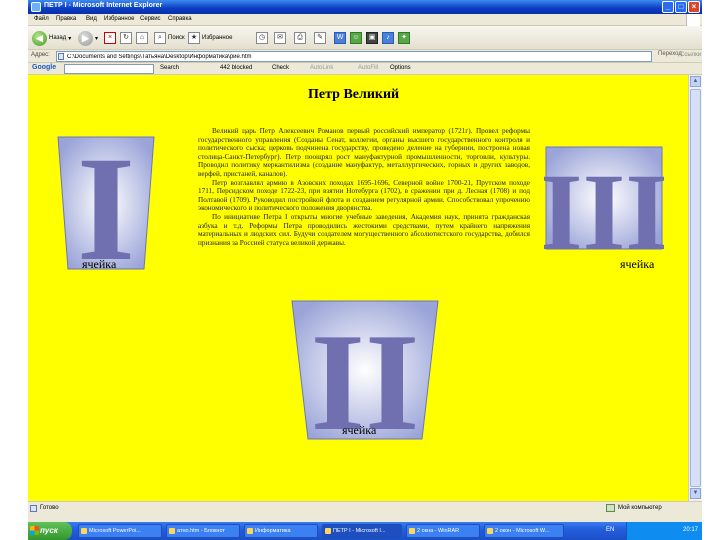 This screenshot has height=540, width=720. What do you see at coordinates (88, 38) in the screenshot?
I see `forward-button: ▶ ▾` at bounding box center [88, 38].